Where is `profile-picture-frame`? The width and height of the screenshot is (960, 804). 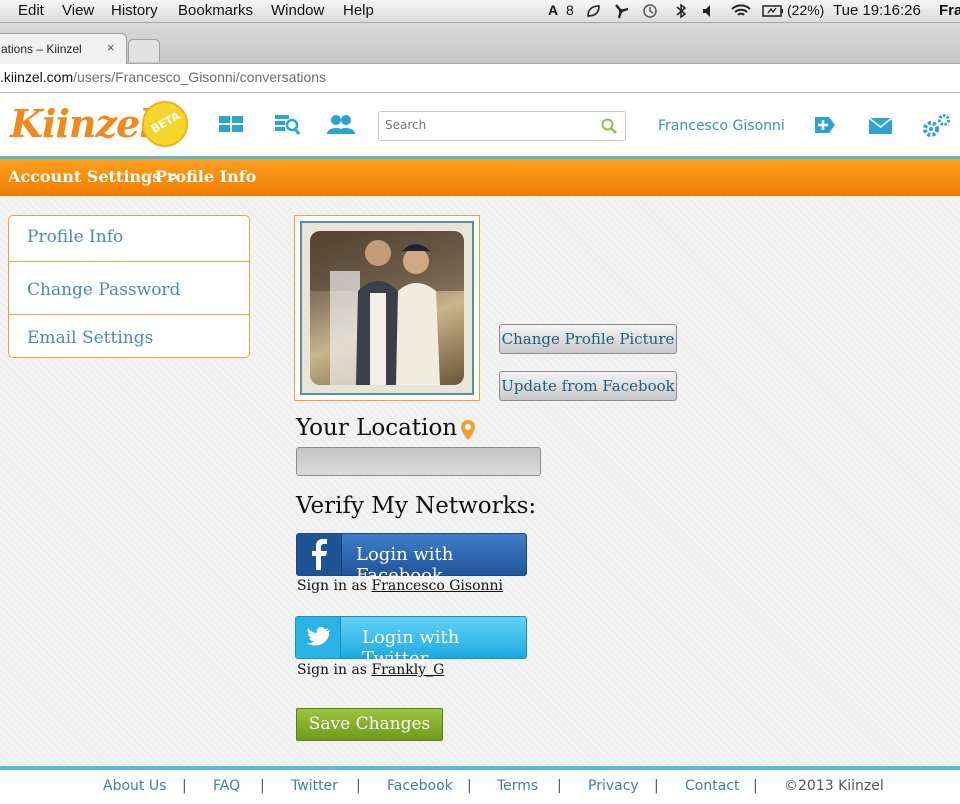 profile-picture-frame is located at coordinates (387, 308).